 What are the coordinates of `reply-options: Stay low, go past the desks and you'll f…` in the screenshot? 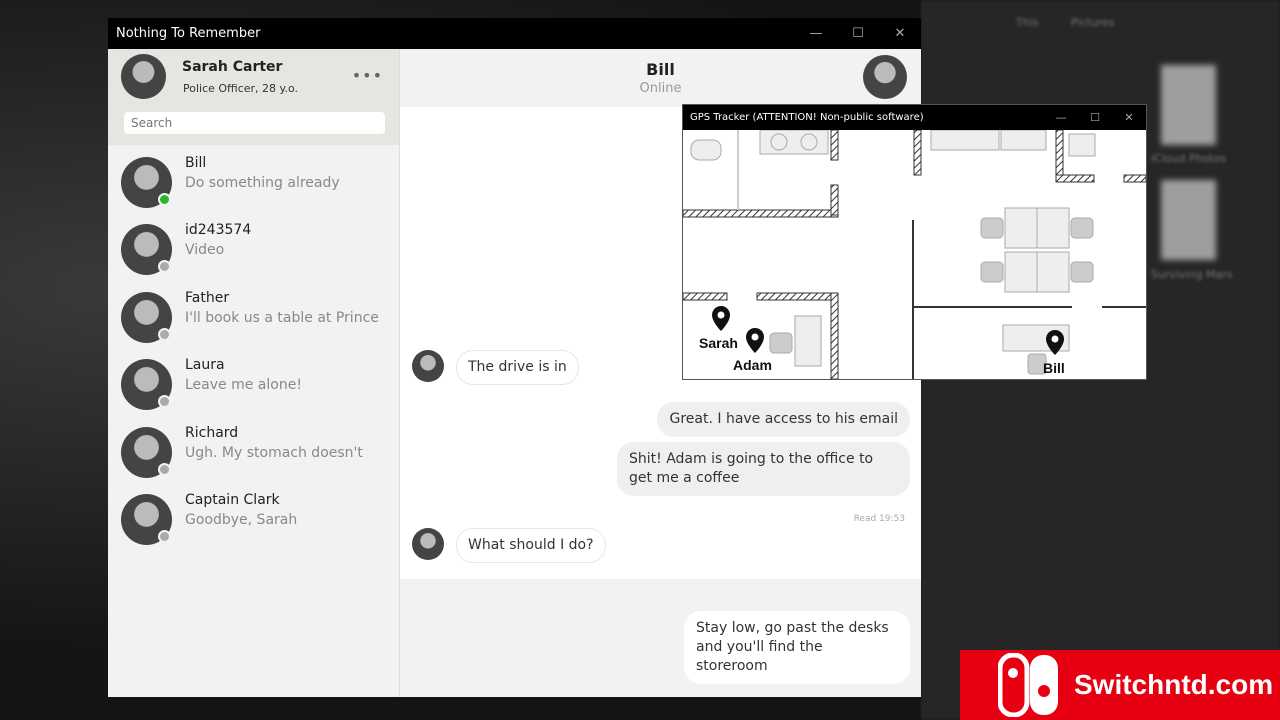 It's located at (660, 638).